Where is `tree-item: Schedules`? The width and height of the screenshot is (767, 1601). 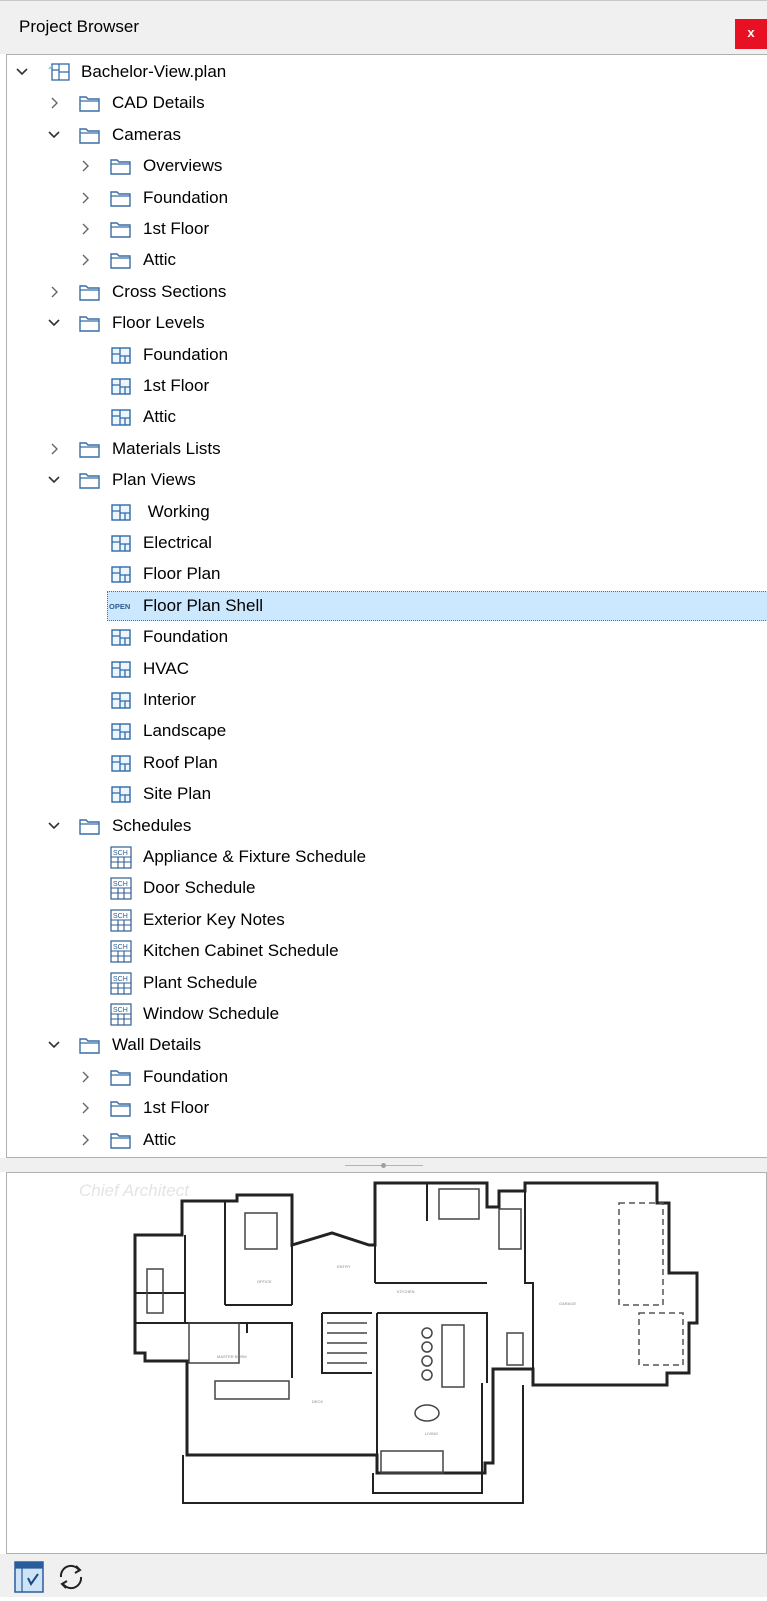 tree-item: Schedules is located at coordinates (387, 826).